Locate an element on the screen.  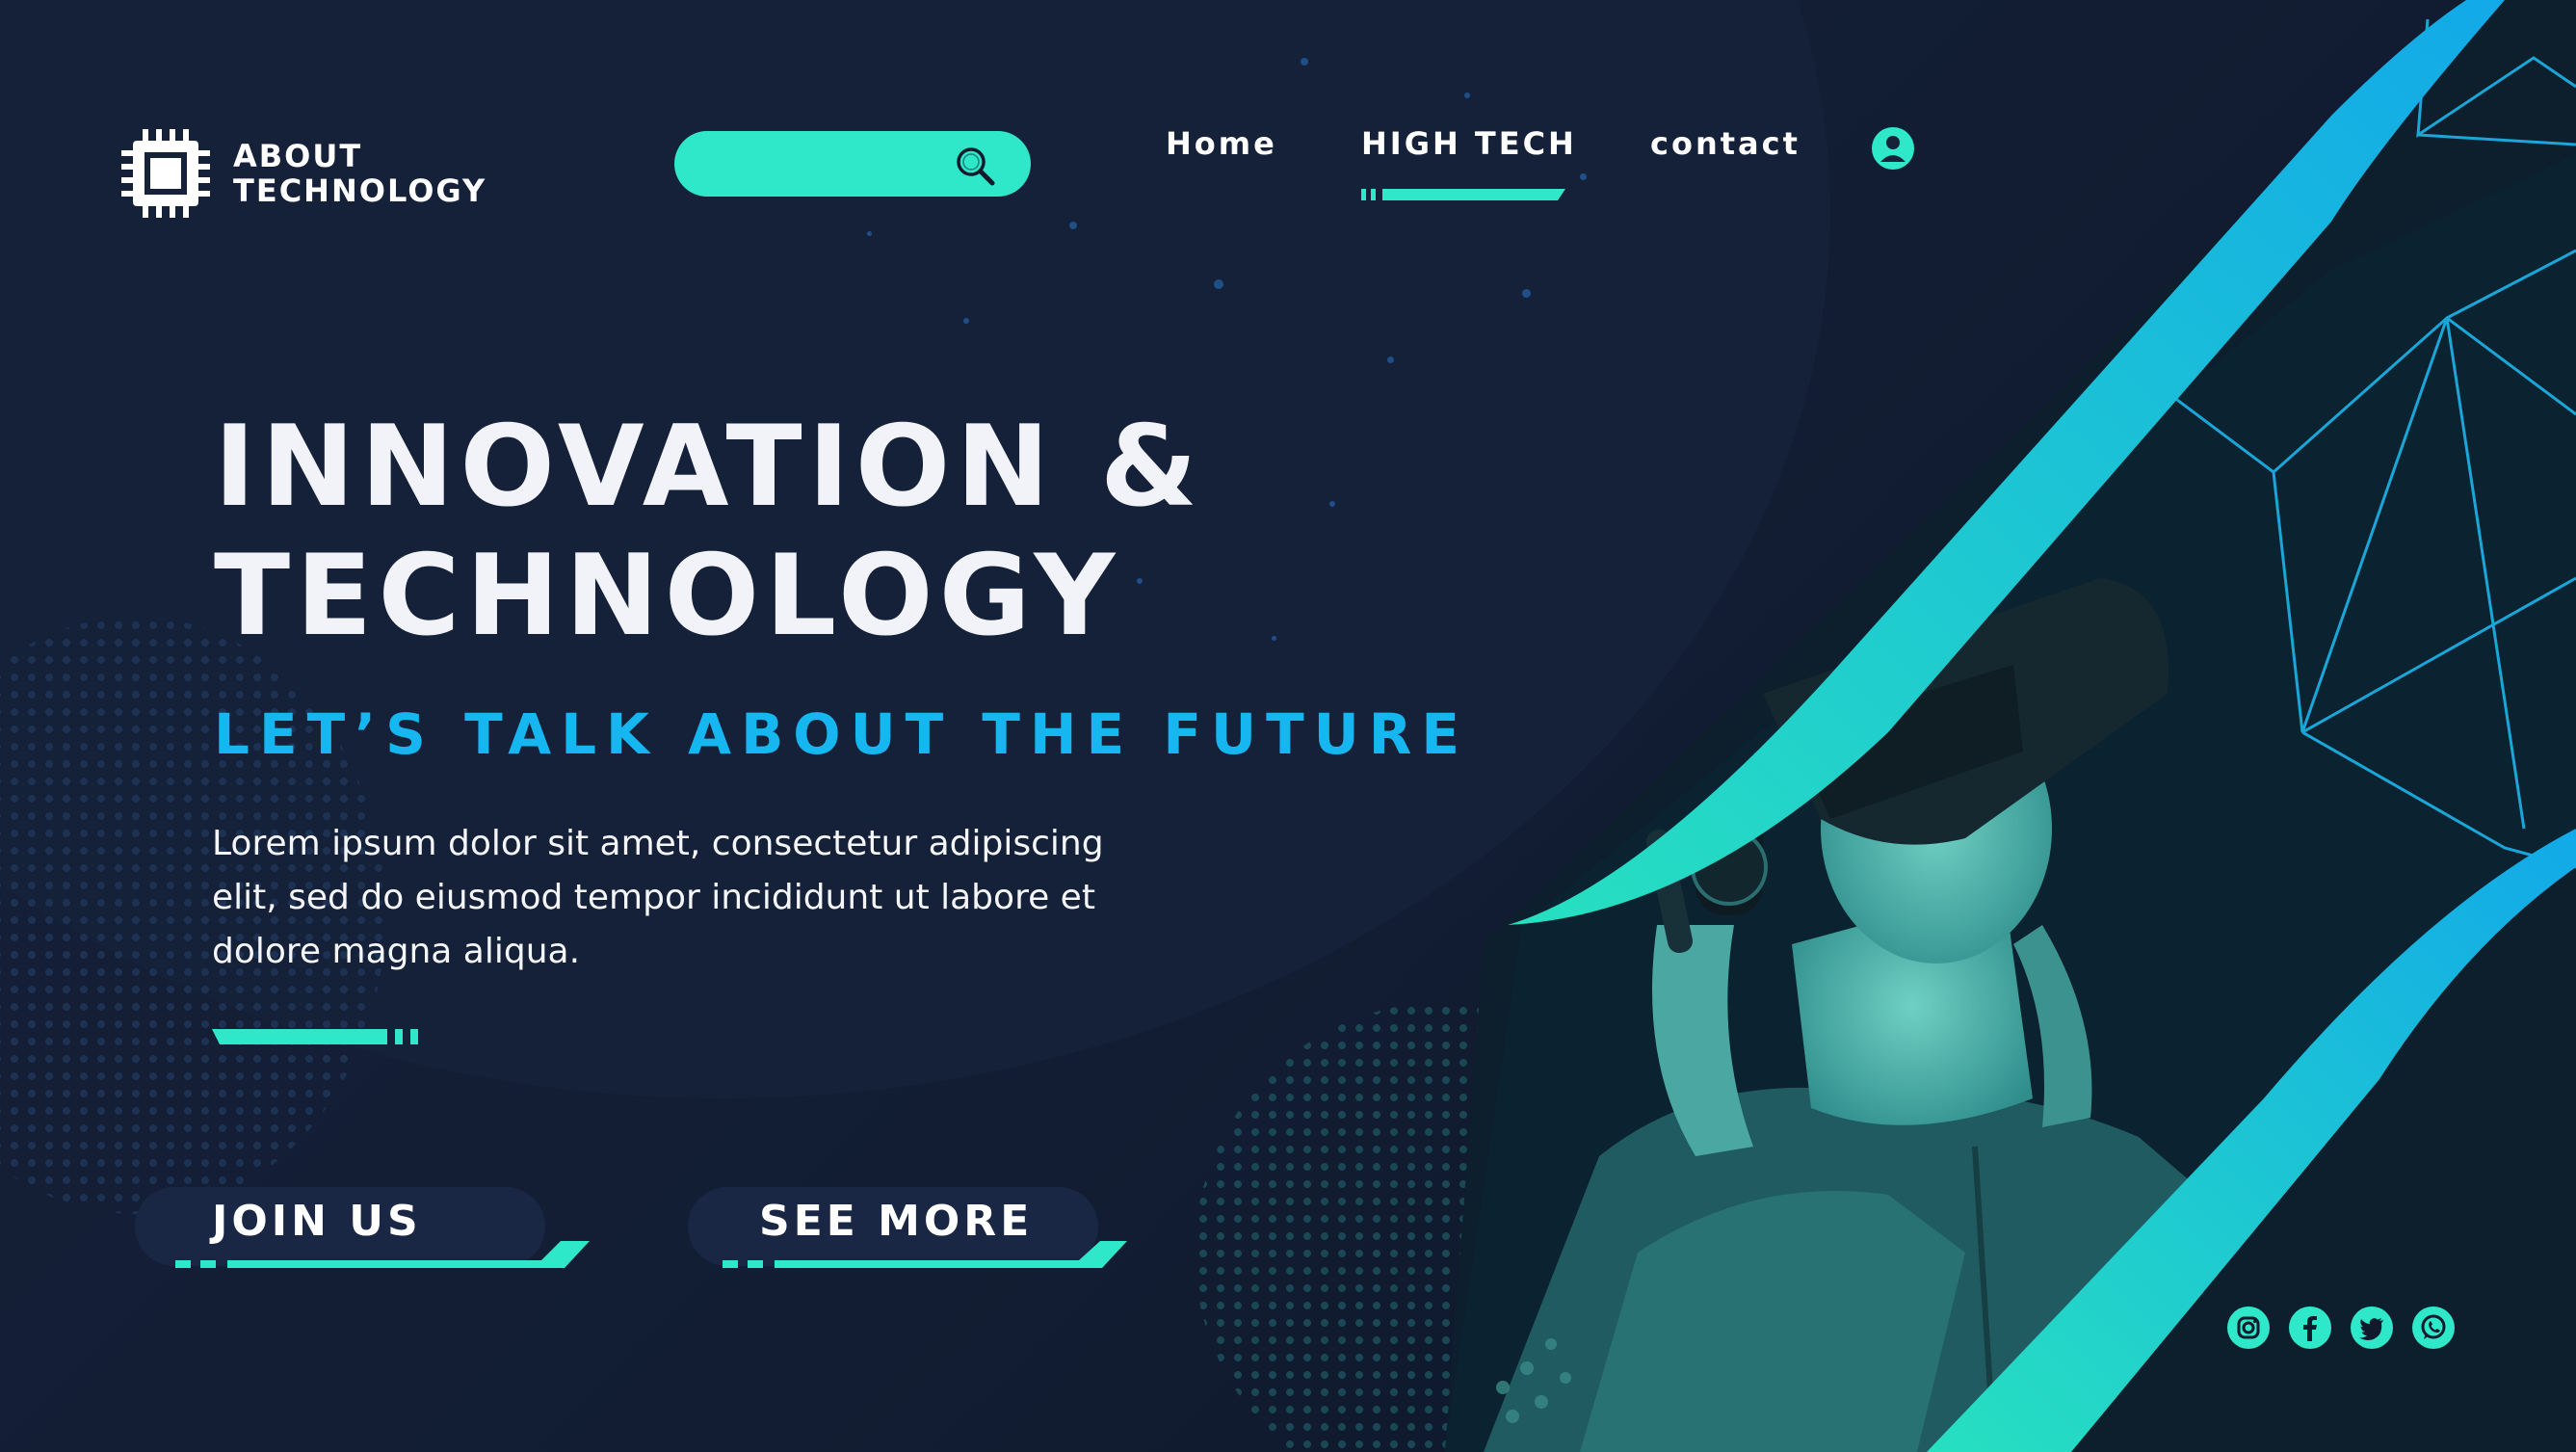
hero-divider is located at coordinates (315, 1036).